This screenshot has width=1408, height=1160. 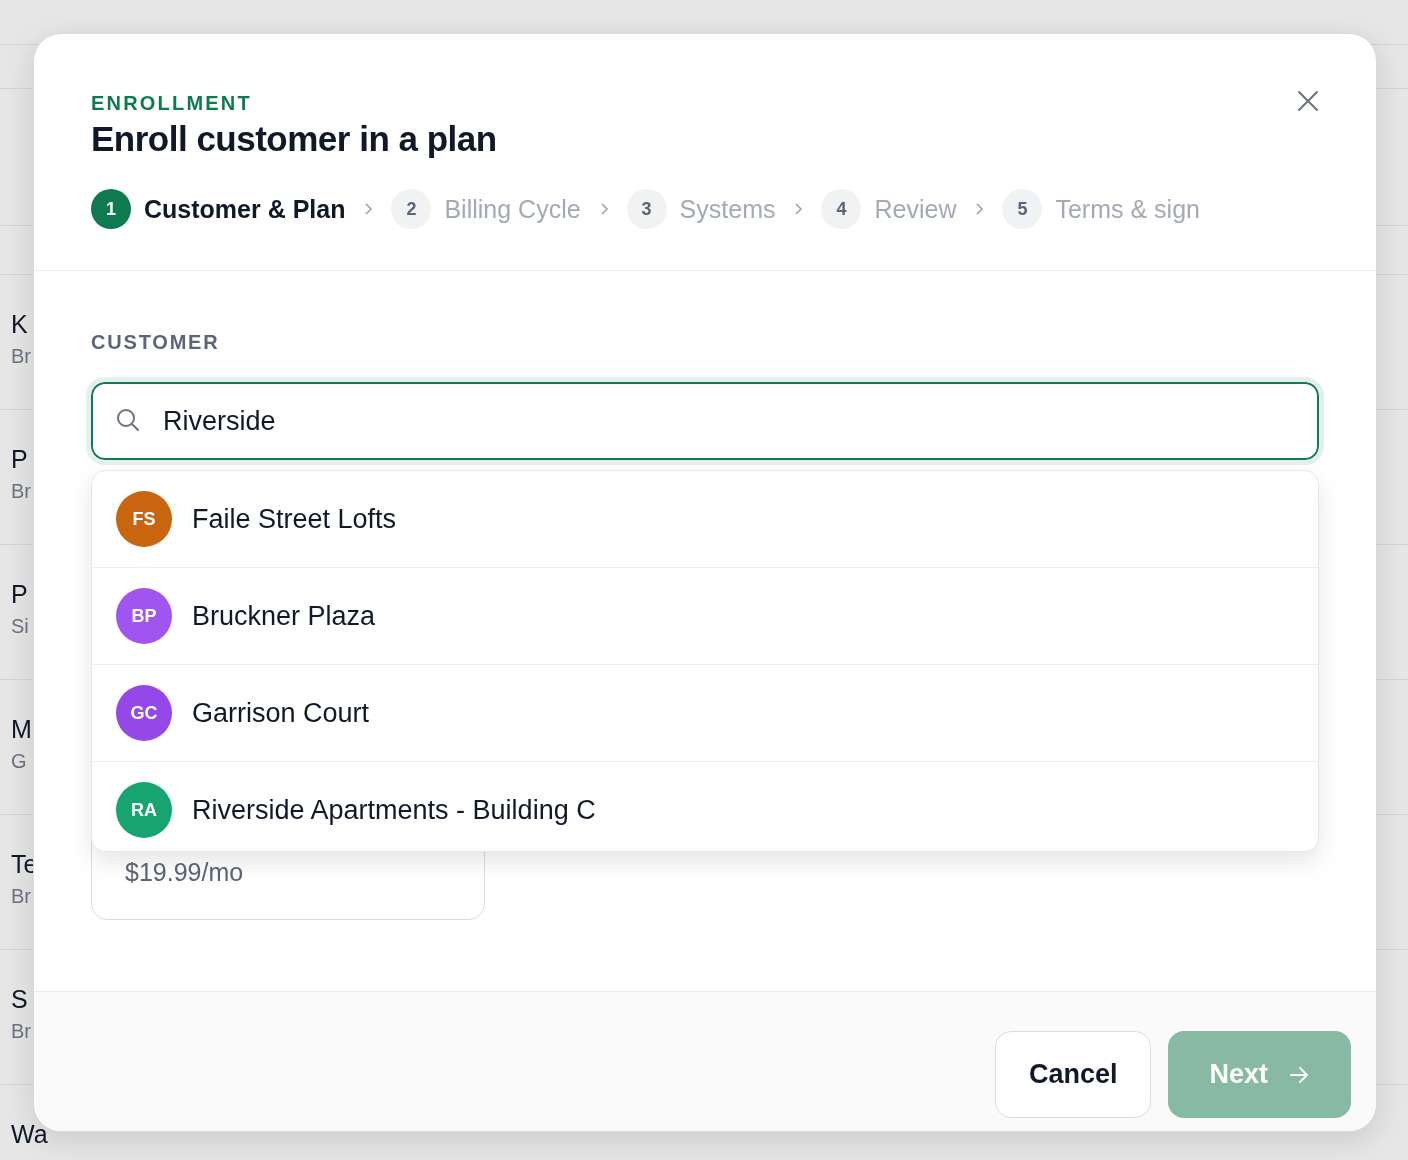 I want to click on step-number: 4, so click(x=841, y=209).